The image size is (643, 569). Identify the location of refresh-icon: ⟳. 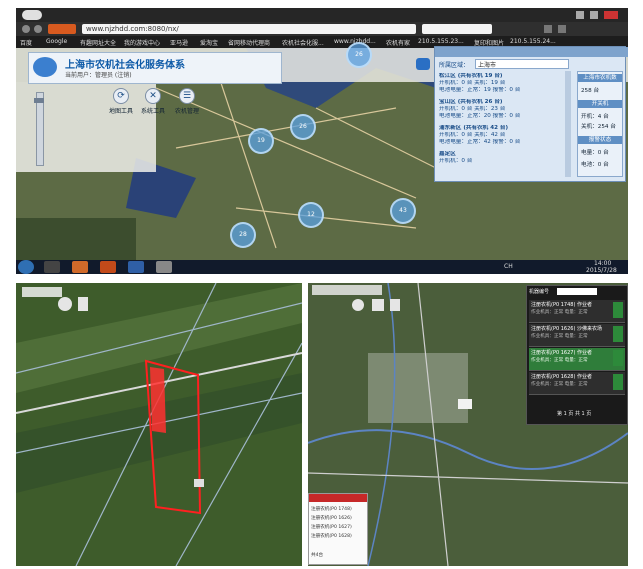
(121, 96).